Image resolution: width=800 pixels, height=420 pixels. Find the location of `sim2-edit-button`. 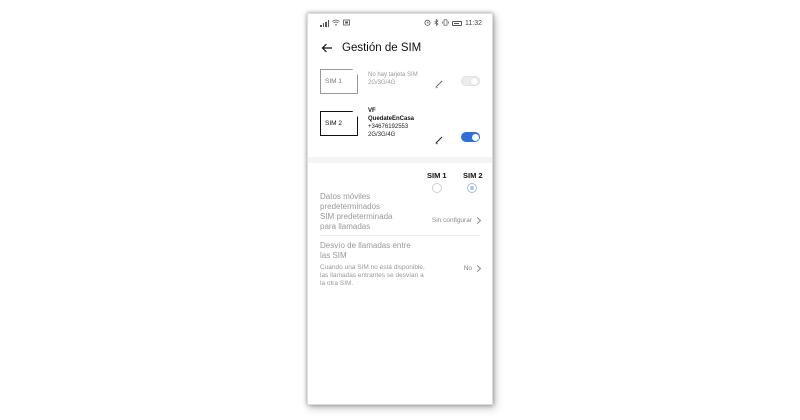

sim2-edit-button is located at coordinates (439, 138).